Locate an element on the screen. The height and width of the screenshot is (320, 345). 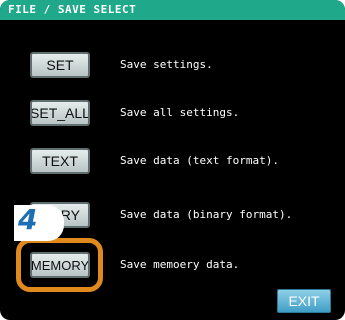
title-bar: FILE / SAVE SELECT is located at coordinates (172, 10).